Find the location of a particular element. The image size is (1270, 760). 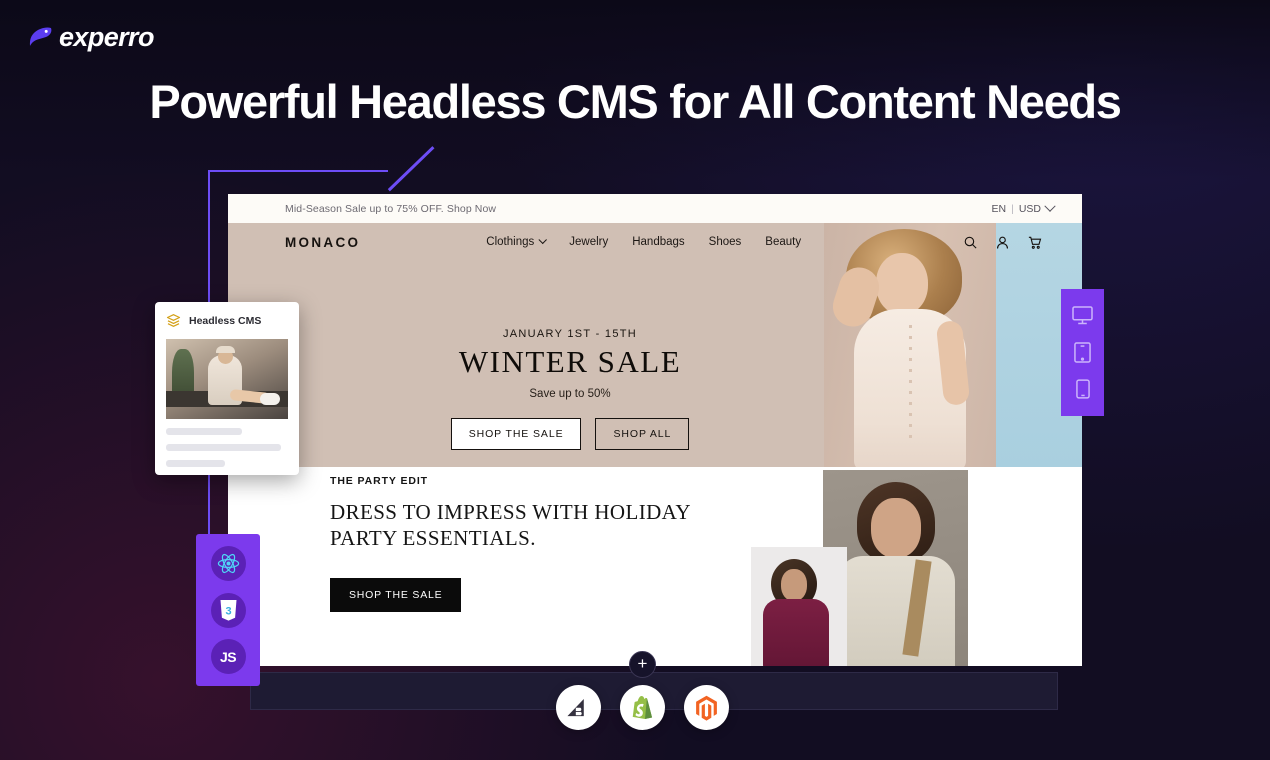

mobile-icon is located at coordinates (1082, 389).